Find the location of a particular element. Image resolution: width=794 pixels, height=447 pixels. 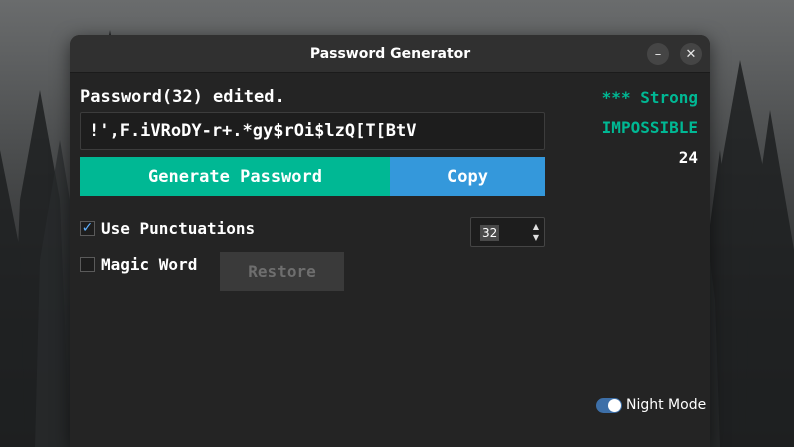

strength-rating: *** Strong is located at coordinates (649, 97).